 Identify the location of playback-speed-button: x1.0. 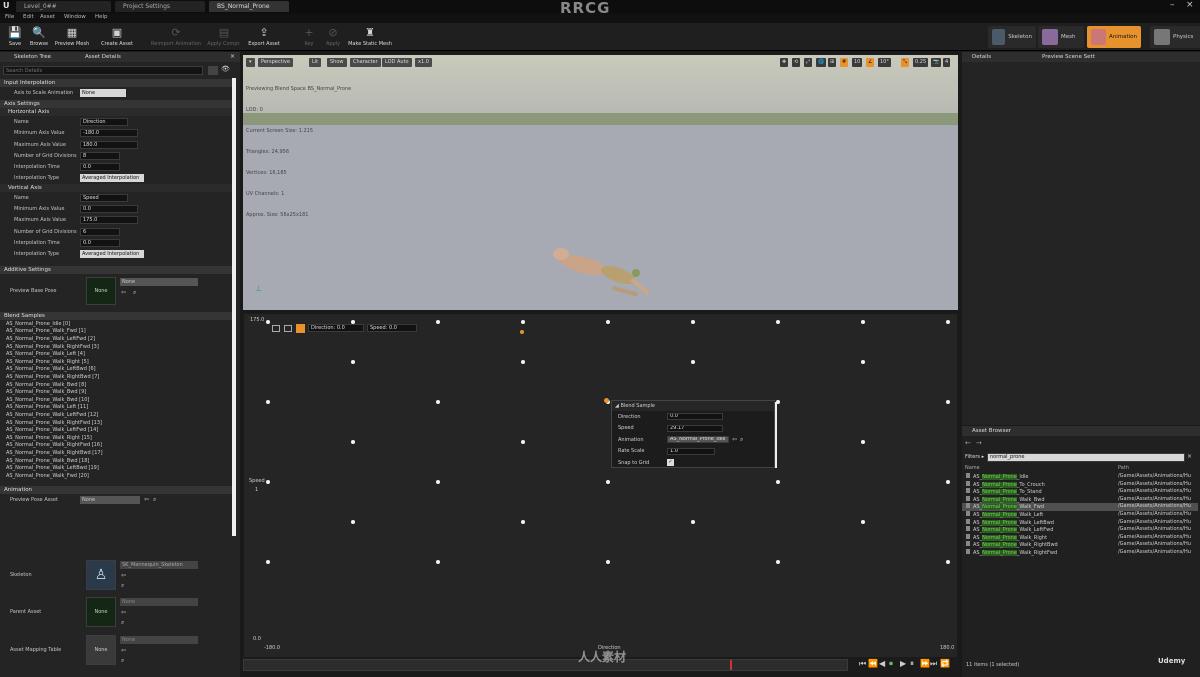
(423, 62).